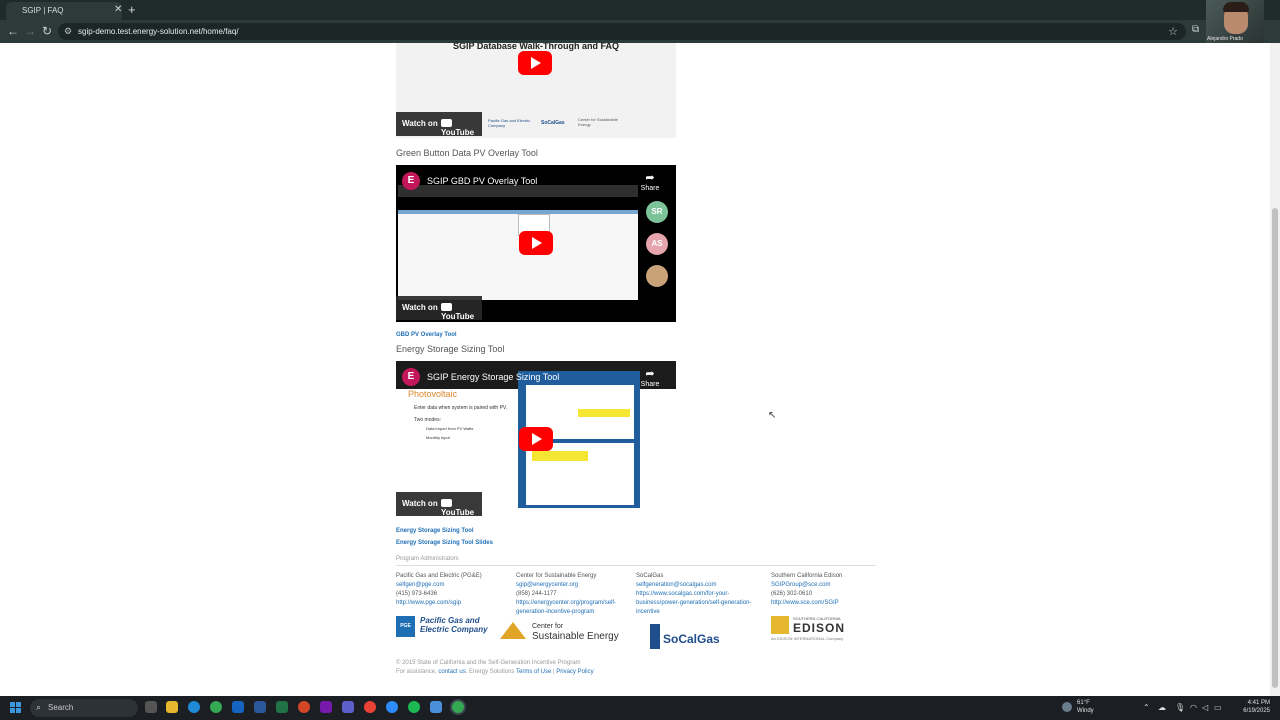  Describe the element at coordinates (458, 512) in the screenshot. I see `youtube-label: YouTube` at that location.